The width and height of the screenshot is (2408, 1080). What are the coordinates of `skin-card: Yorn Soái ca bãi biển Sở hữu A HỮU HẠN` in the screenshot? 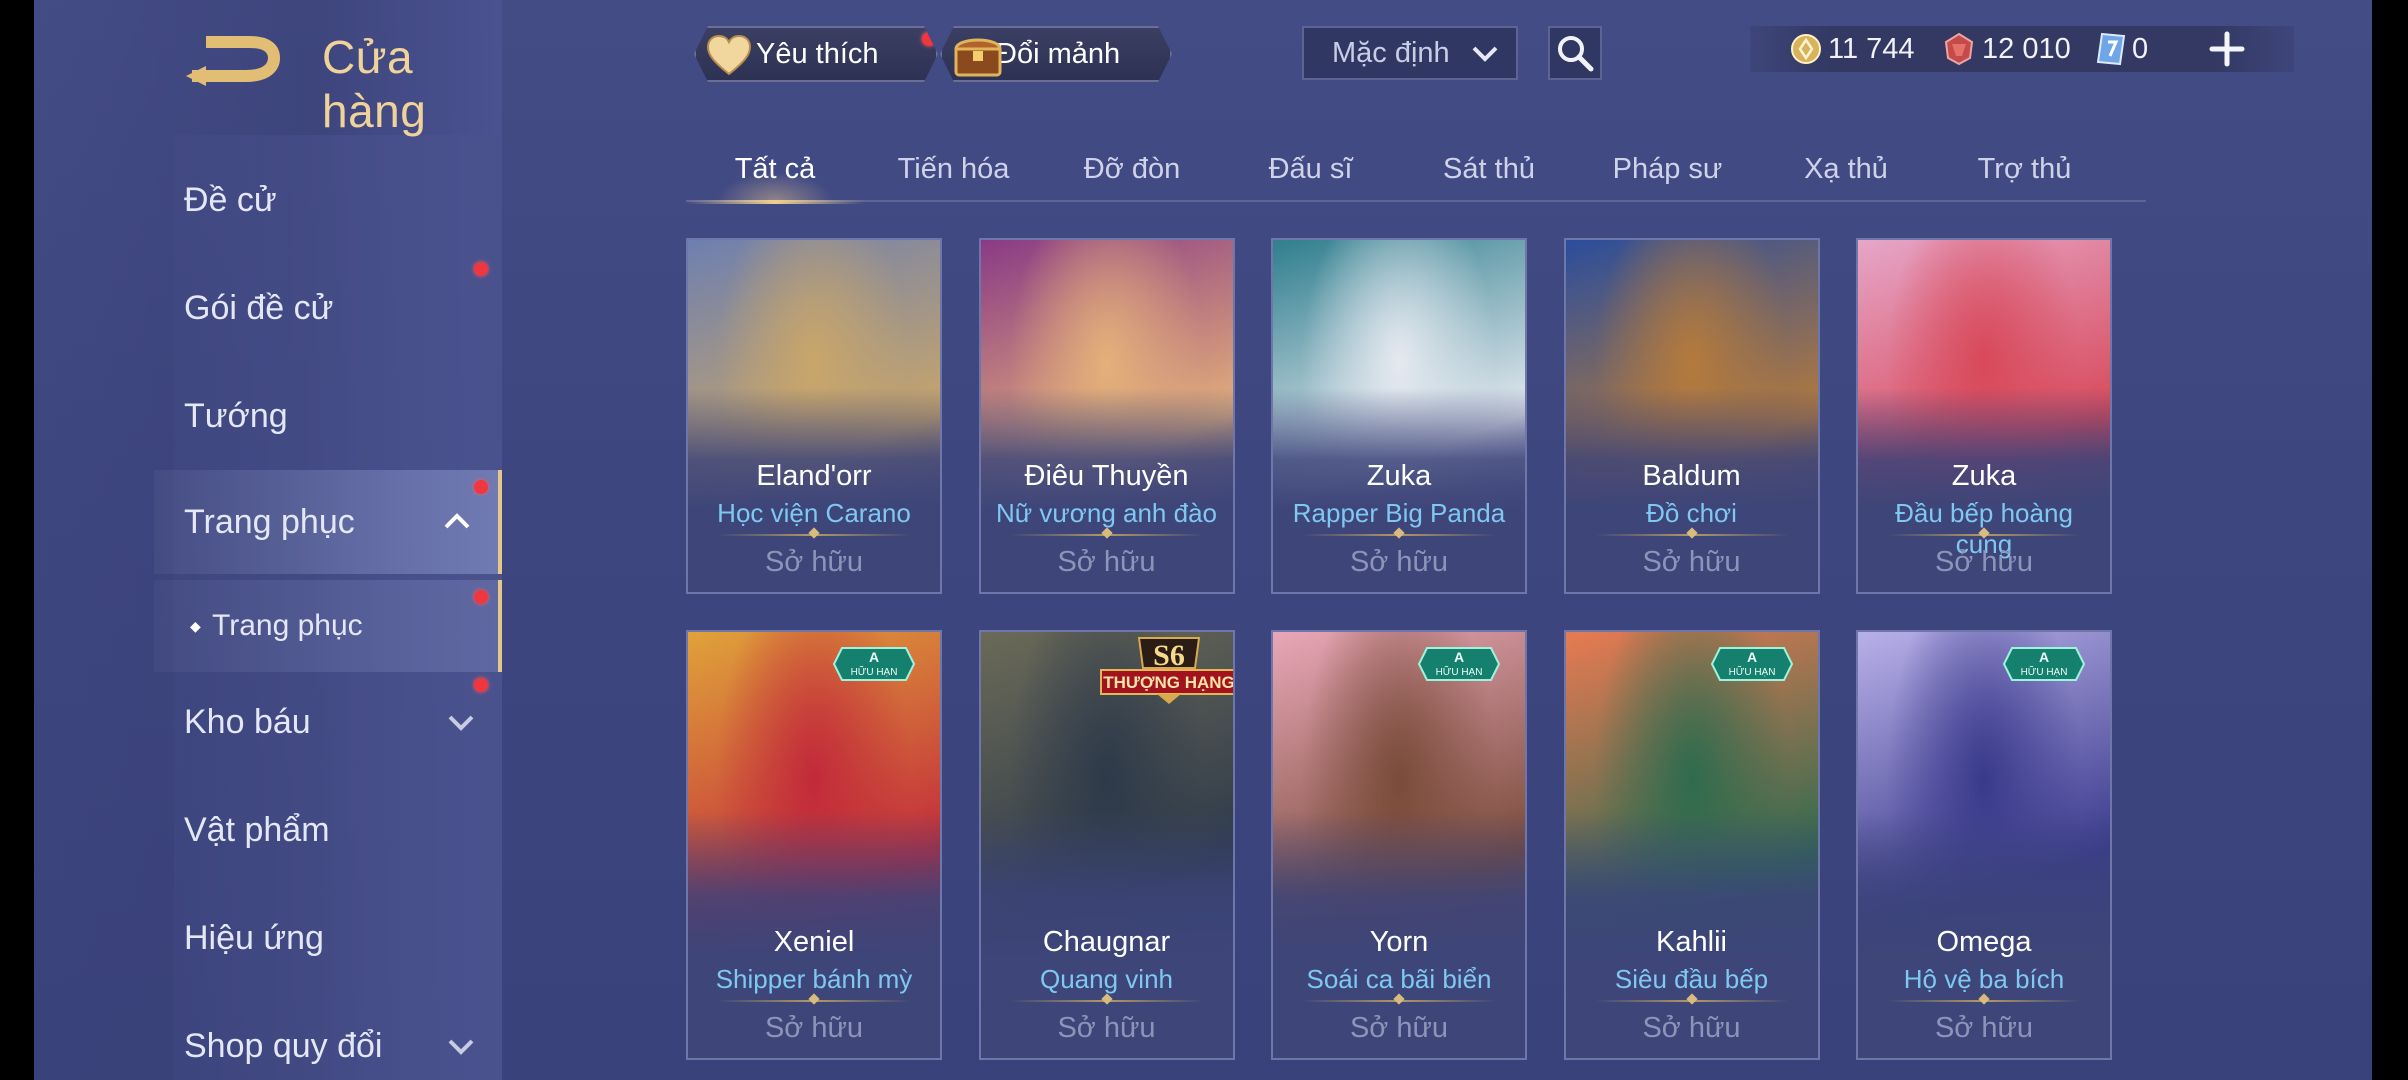 It's located at (1399, 845).